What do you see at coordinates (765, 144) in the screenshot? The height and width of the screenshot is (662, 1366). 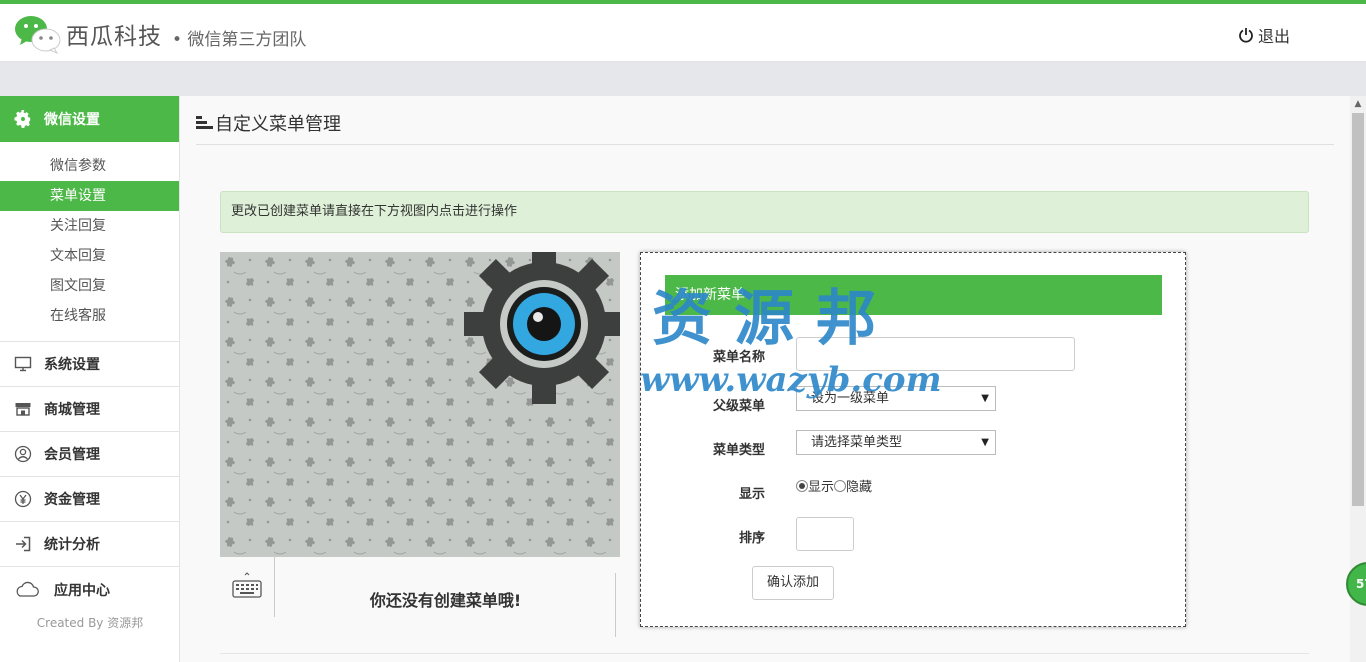 I see `title-divider` at bounding box center [765, 144].